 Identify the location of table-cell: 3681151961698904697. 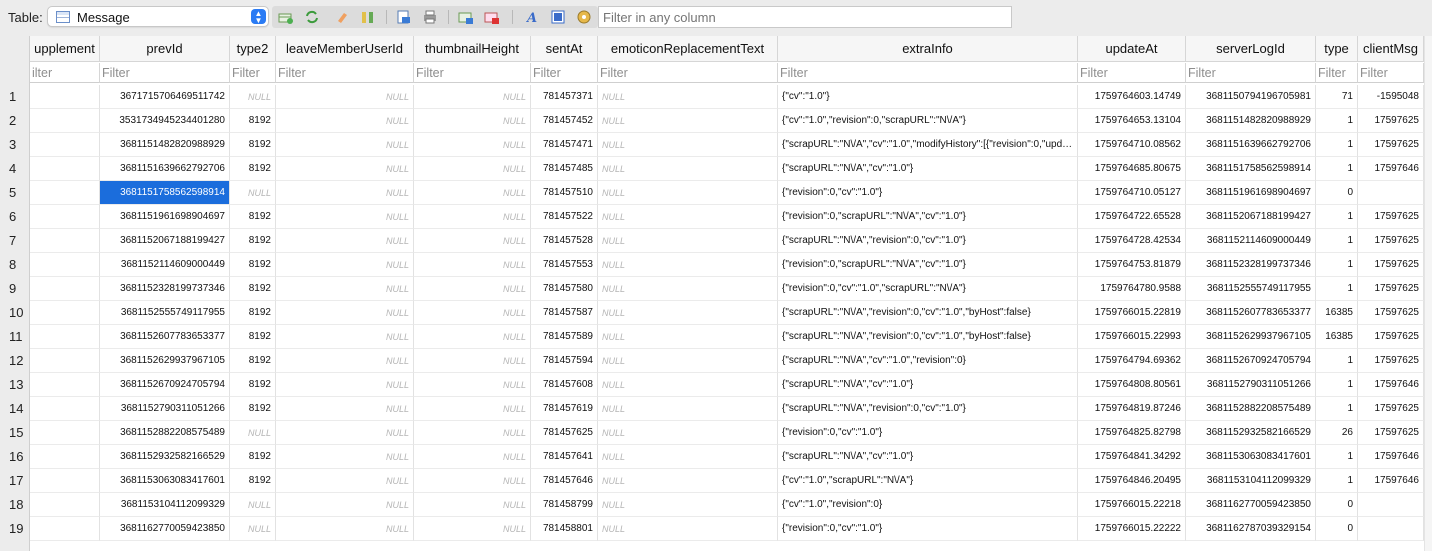
(165, 217).